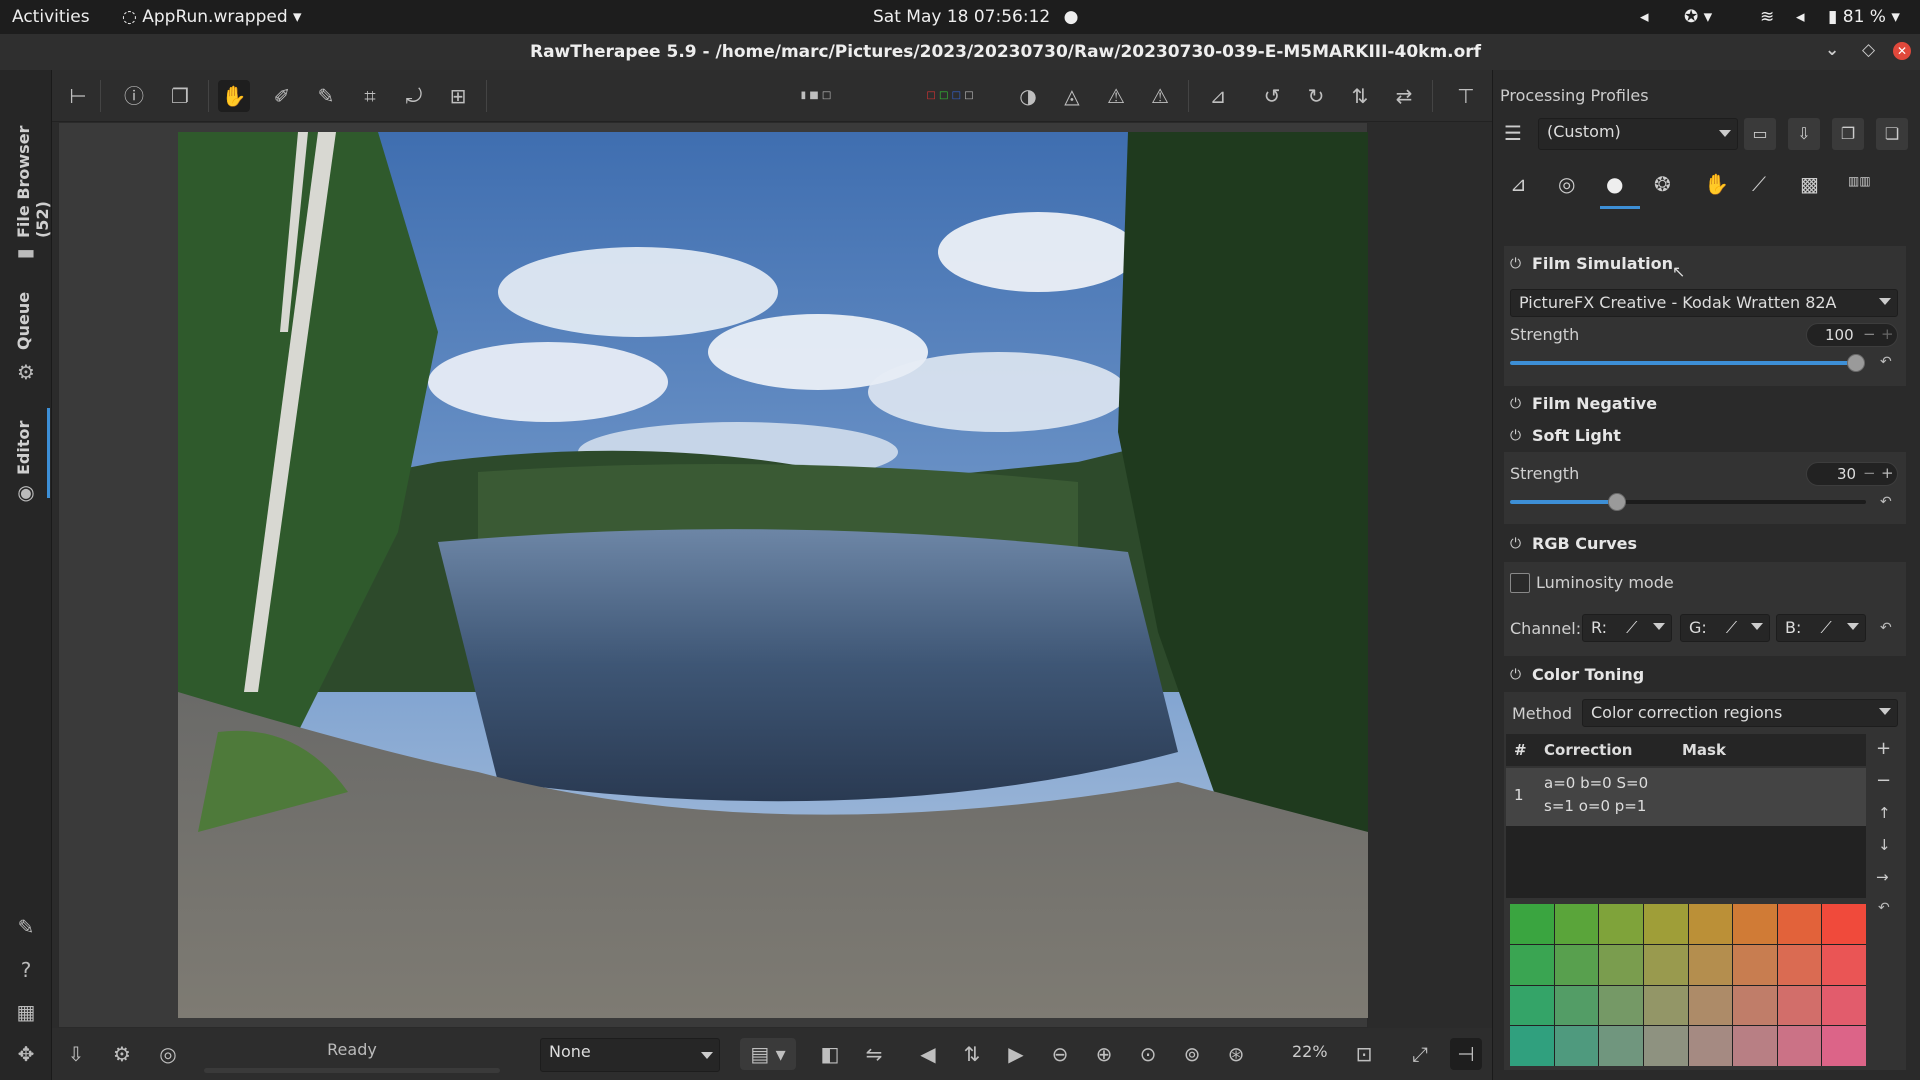 The width and height of the screenshot is (1920, 1080). Describe the element at coordinates (1588, 674) in the screenshot. I see `color-toning-title: Color Toning` at that location.